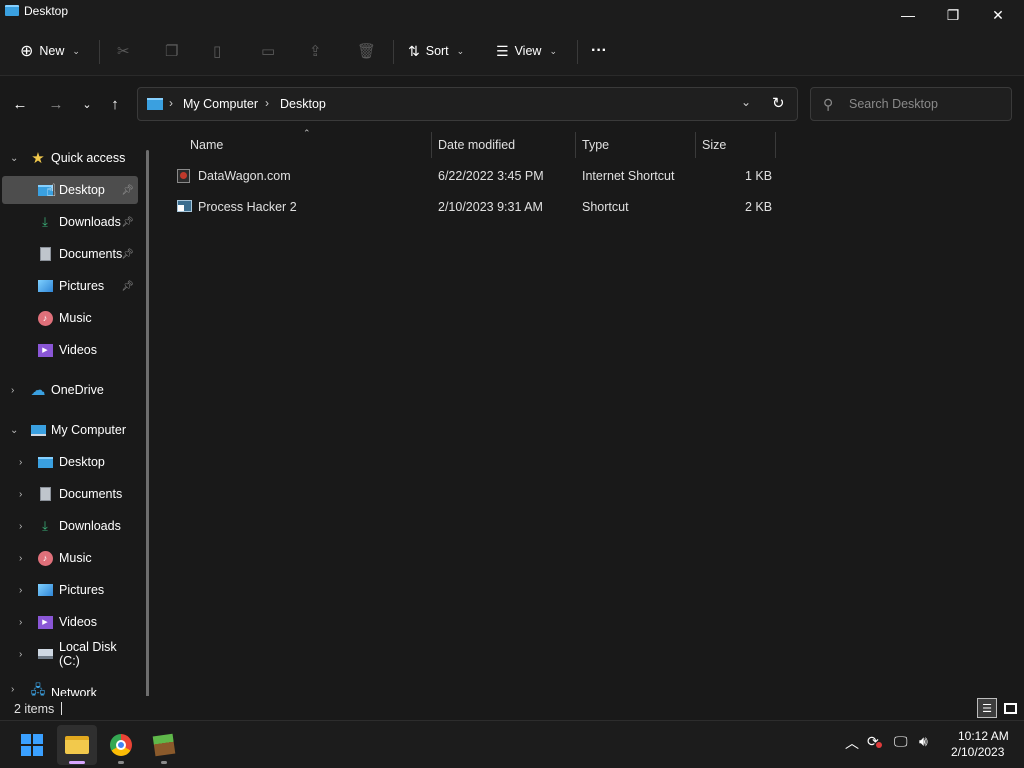  Describe the element at coordinates (38, 158) in the screenshot. I see `star-icon: ★` at that location.